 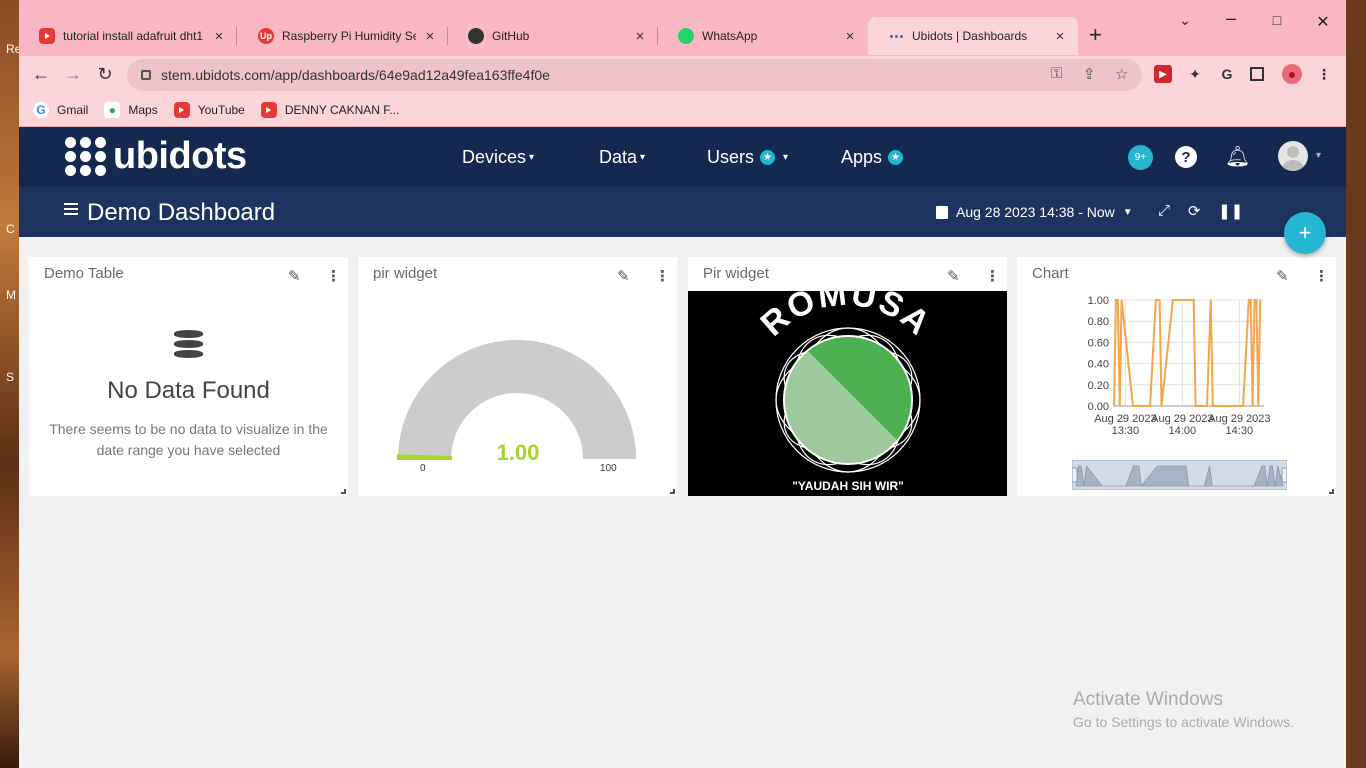 I want to click on bookmark-gmail: G Gmail, so click(x=60, y=110).